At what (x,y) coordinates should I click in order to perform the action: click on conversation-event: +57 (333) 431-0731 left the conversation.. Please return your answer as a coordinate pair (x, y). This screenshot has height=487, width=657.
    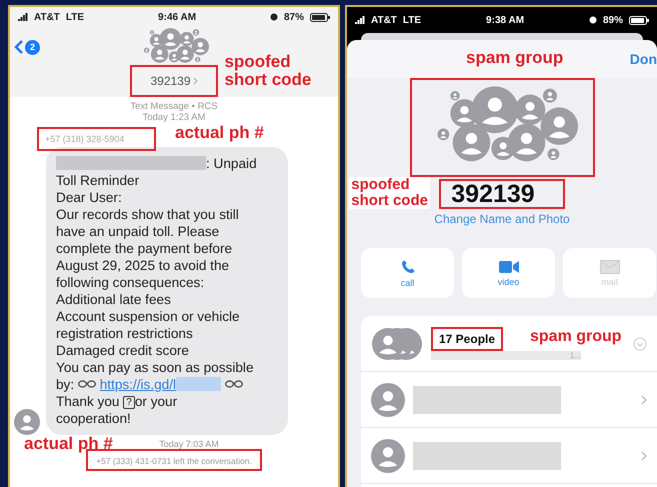
    Looking at the image, I should click on (174, 461).